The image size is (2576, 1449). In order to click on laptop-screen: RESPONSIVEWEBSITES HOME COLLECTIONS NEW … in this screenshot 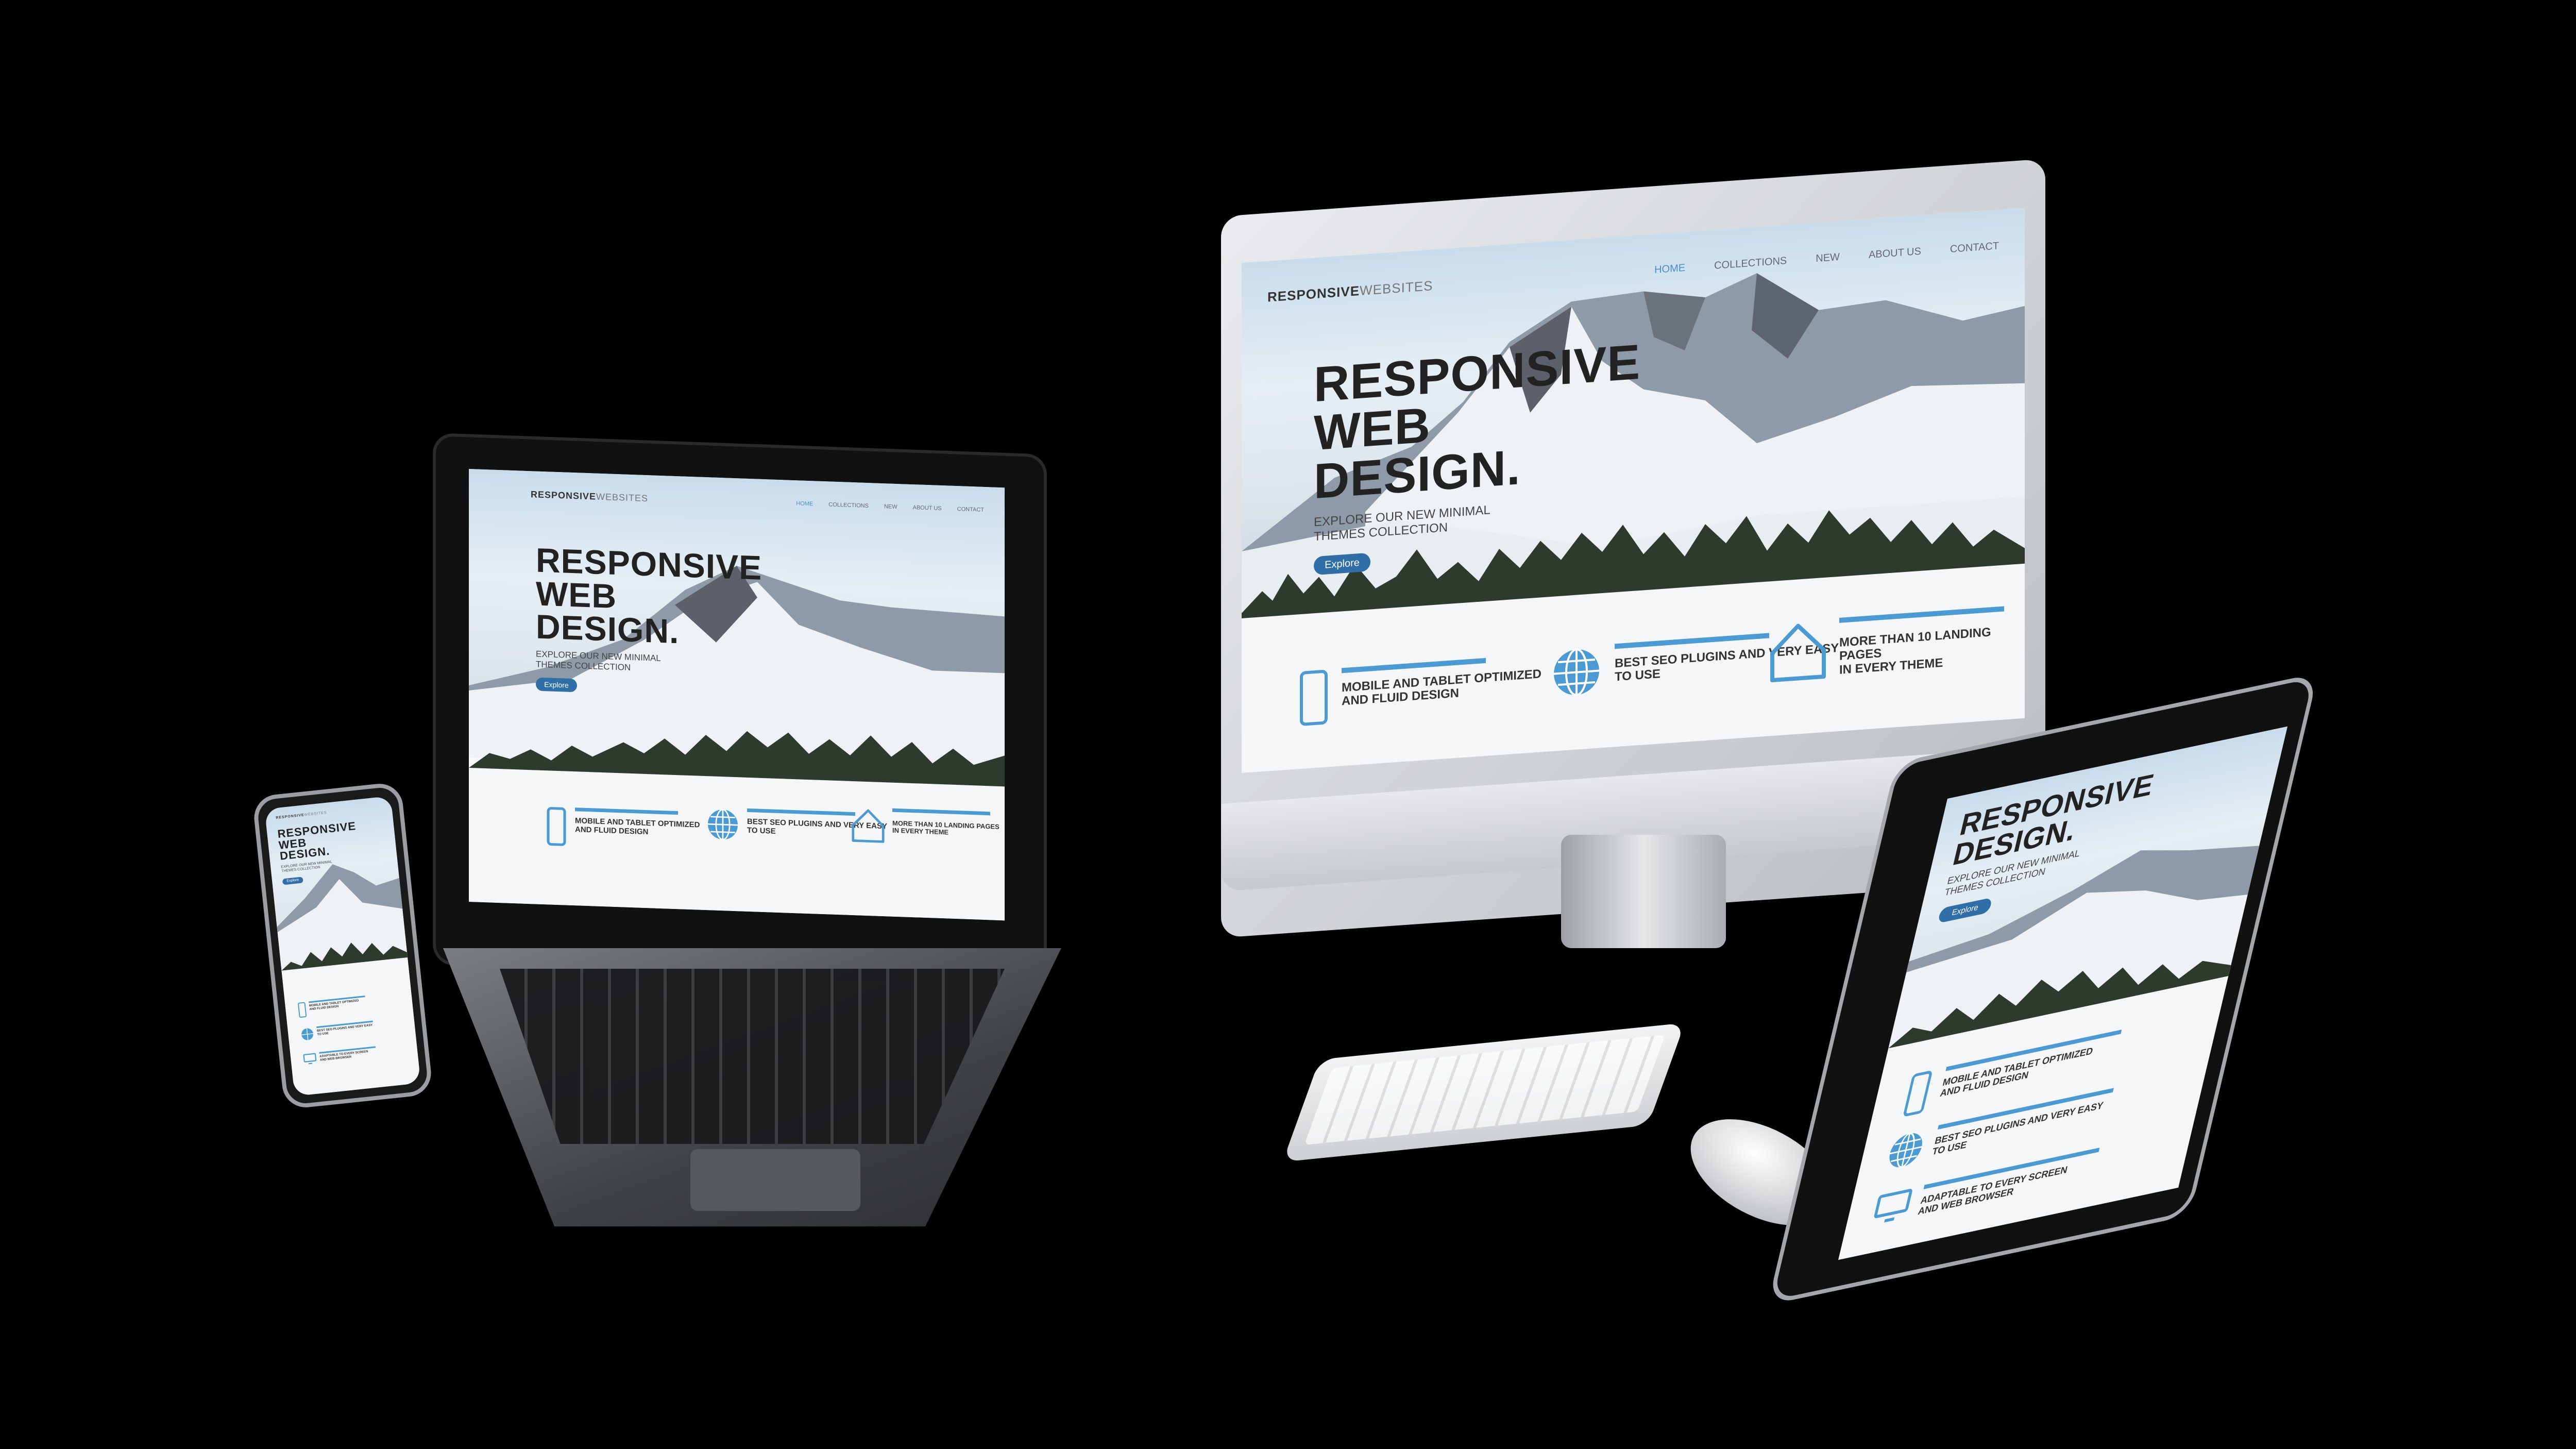, I will do `click(737, 695)`.